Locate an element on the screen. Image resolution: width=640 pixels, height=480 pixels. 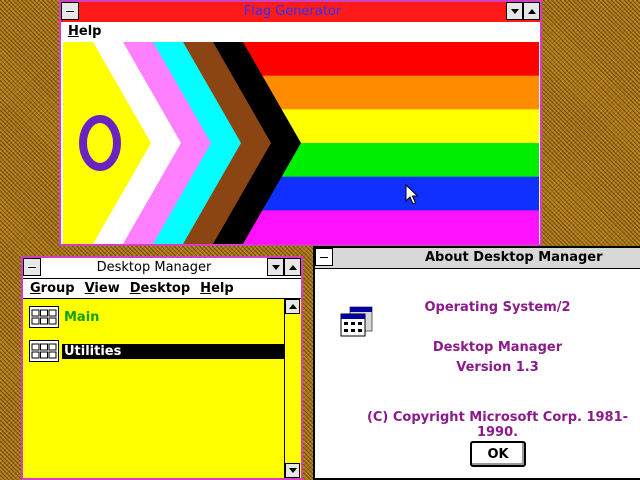
flag-generator-titlebar: Flag Generator is located at coordinates (300, 12).